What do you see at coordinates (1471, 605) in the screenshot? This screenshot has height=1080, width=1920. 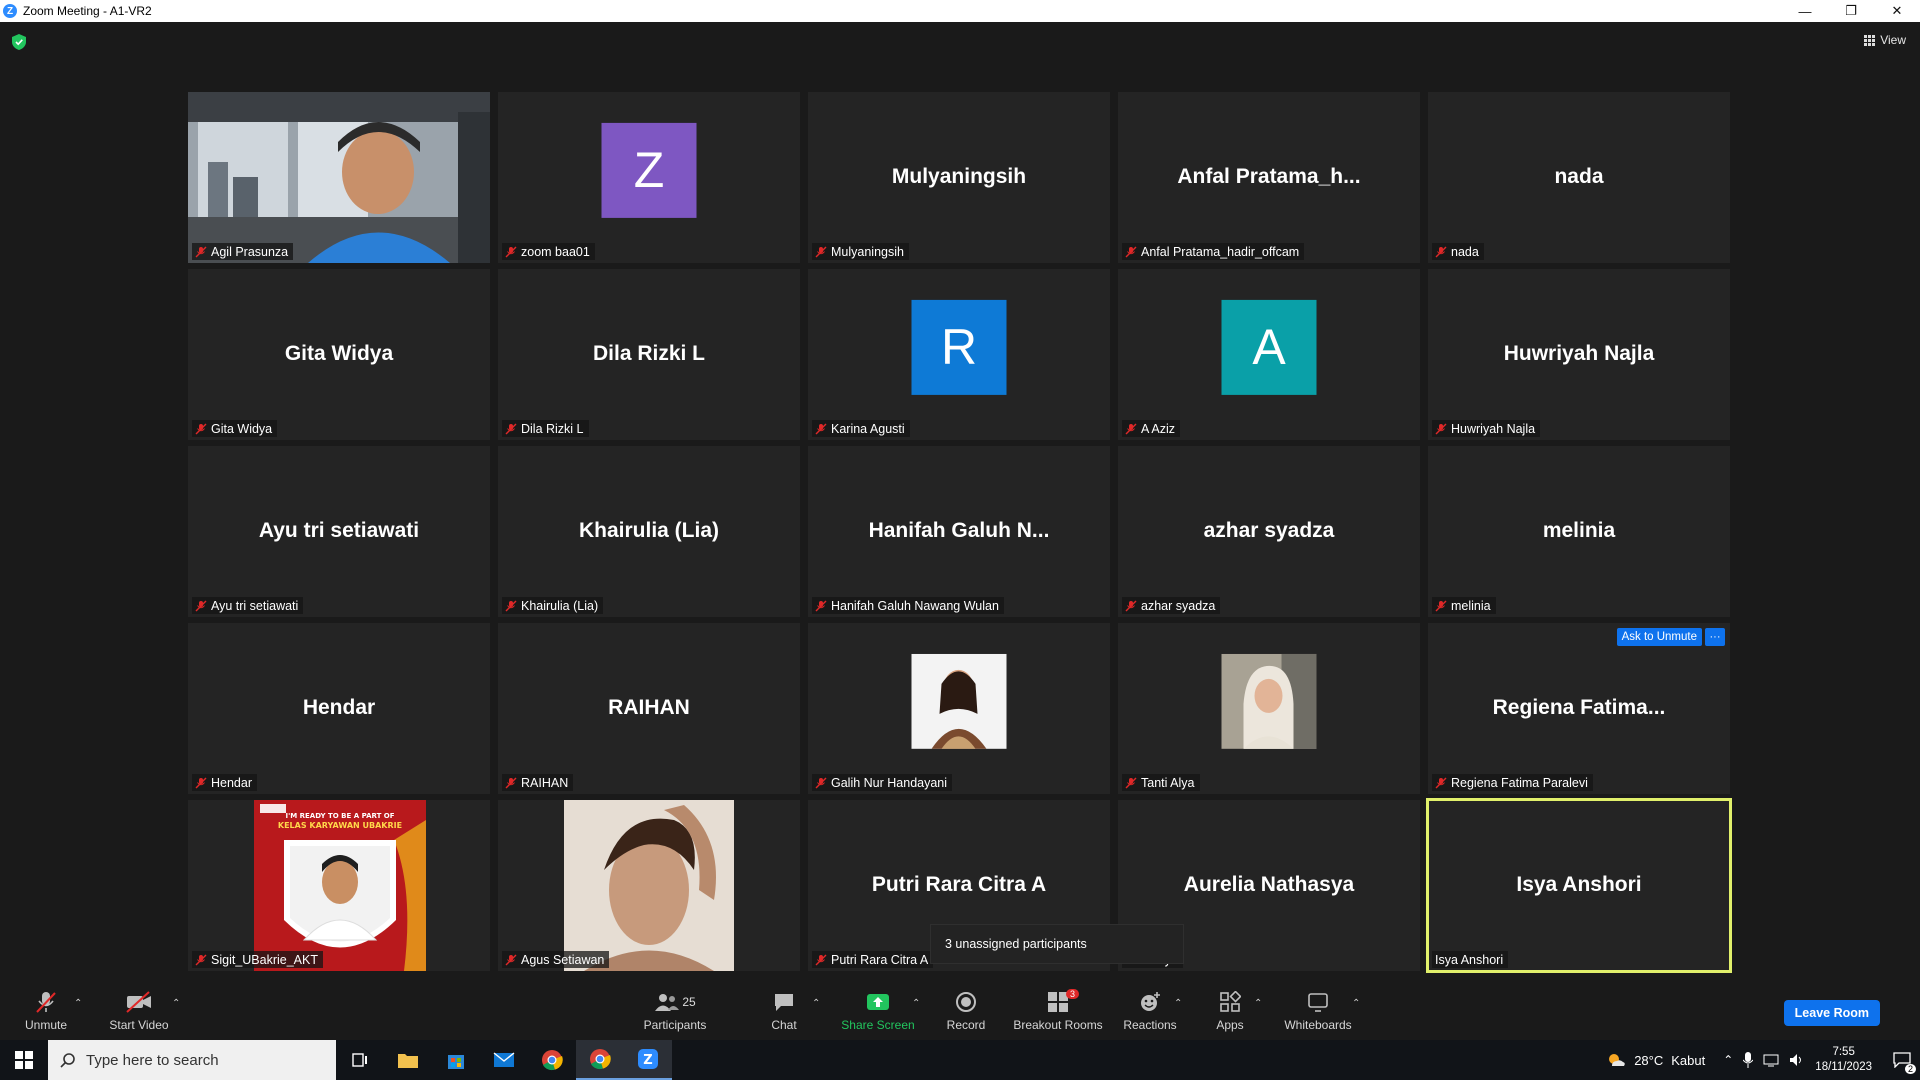 I see `participant-name: melinia` at bounding box center [1471, 605].